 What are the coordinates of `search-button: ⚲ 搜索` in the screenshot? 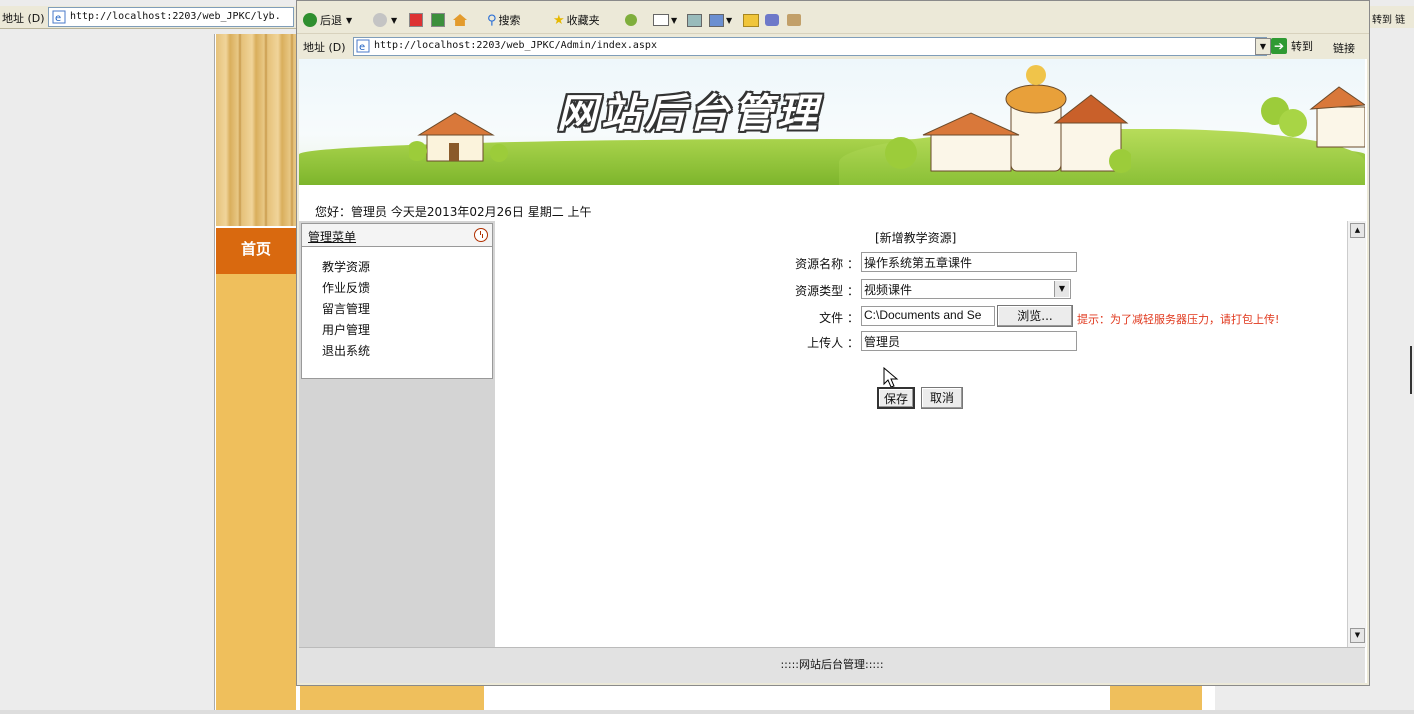 It's located at (504, 20).